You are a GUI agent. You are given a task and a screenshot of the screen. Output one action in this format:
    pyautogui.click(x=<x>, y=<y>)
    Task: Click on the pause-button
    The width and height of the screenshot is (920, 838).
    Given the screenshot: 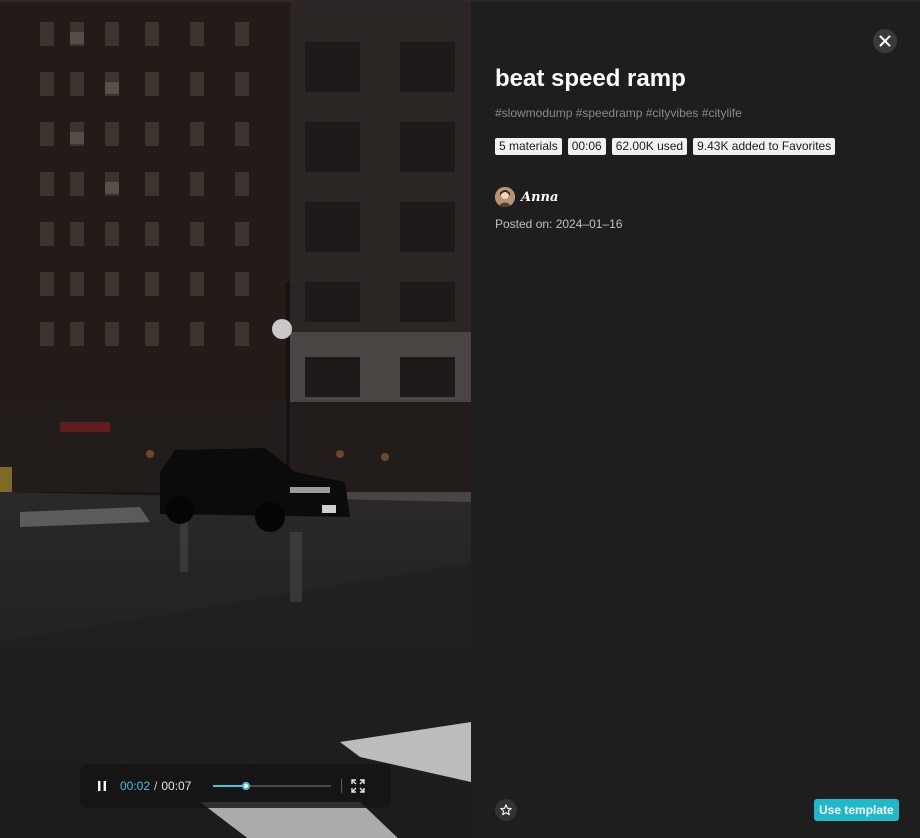 What is the action you would take?
    pyautogui.click(x=102, y=786)
    